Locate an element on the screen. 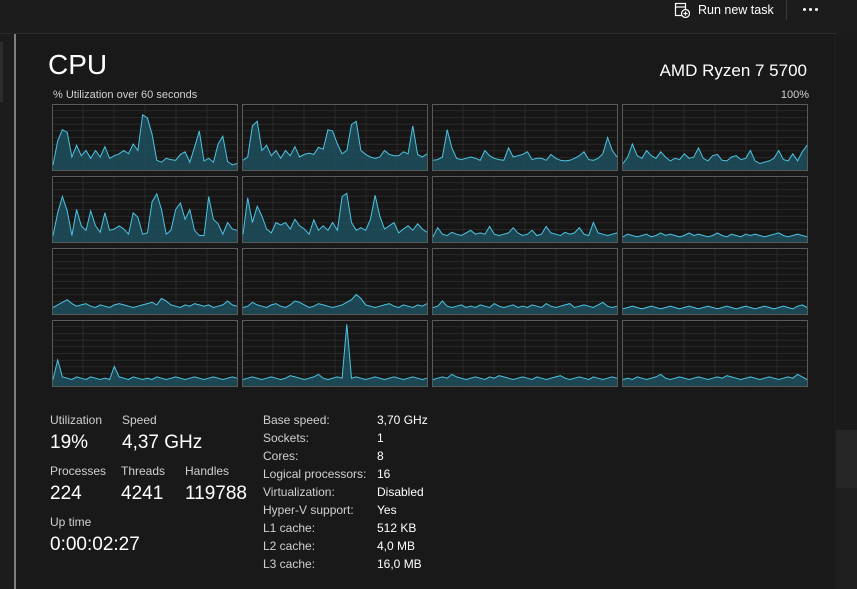 The height and width of the screenshot is (589, 857). side-panel-edge is located at coordinates (846, 311).